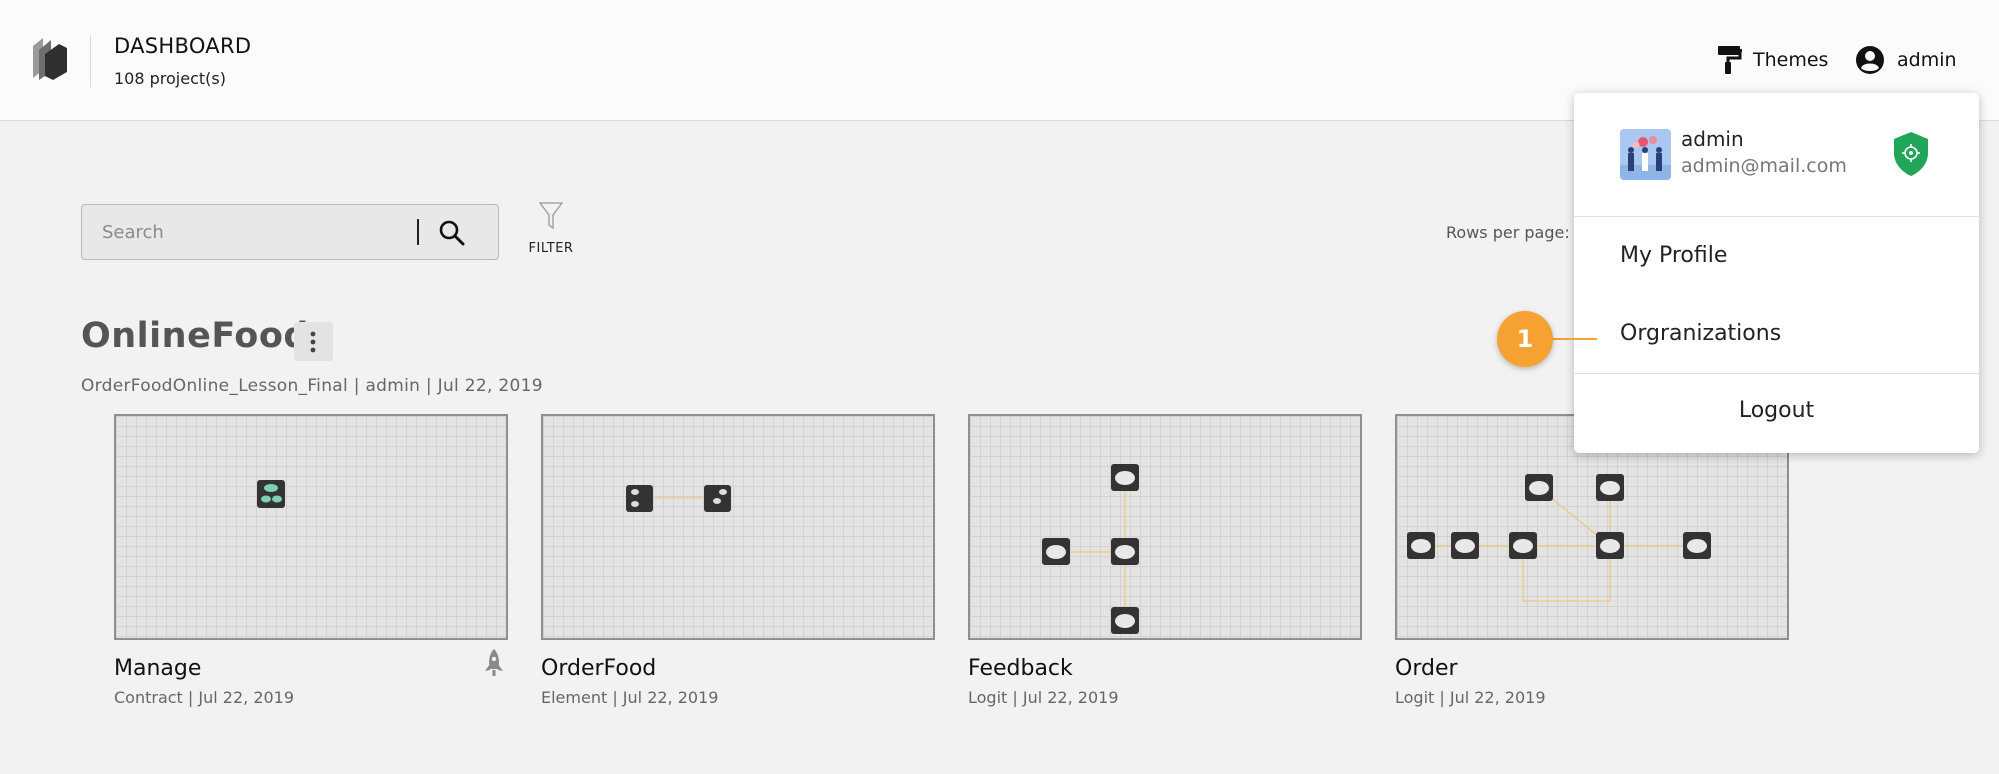  What do you see at coordinates (90, 61) in the screenshot?
I see `header-divider` at bounding box center [90, 61].